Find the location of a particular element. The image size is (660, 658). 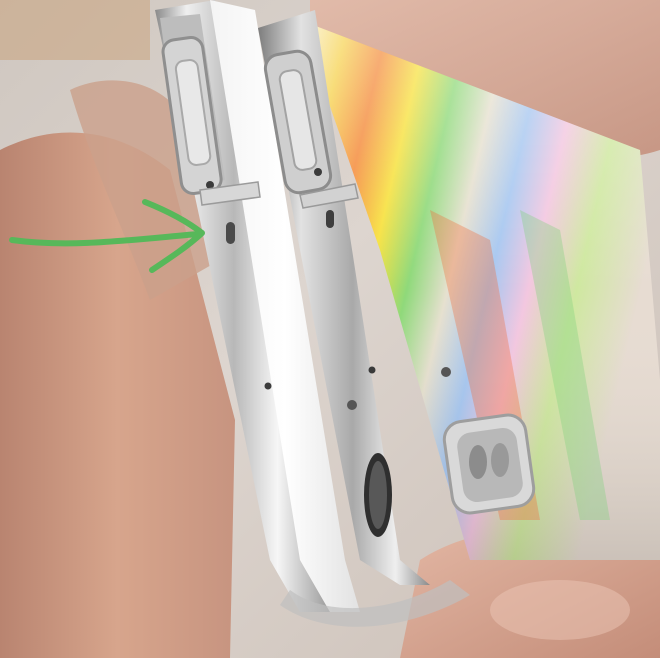

microphone-slot-right is located at coordinates (330, 219).